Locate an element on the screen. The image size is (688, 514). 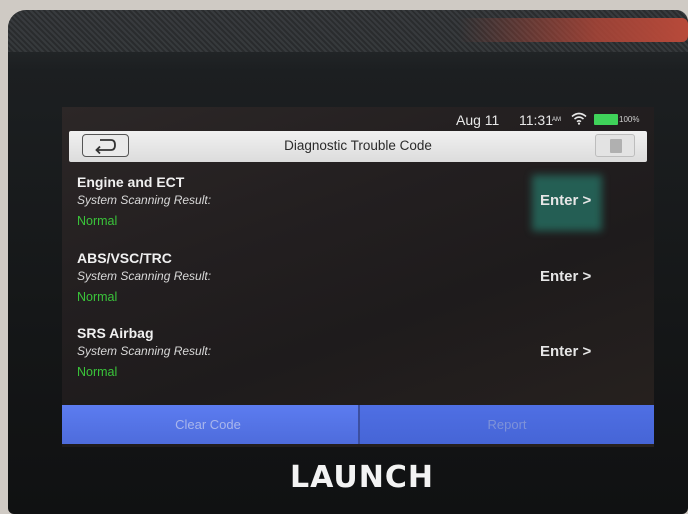
page-title: Diagnostic Trouble Code is located at coordinates (358, 145).